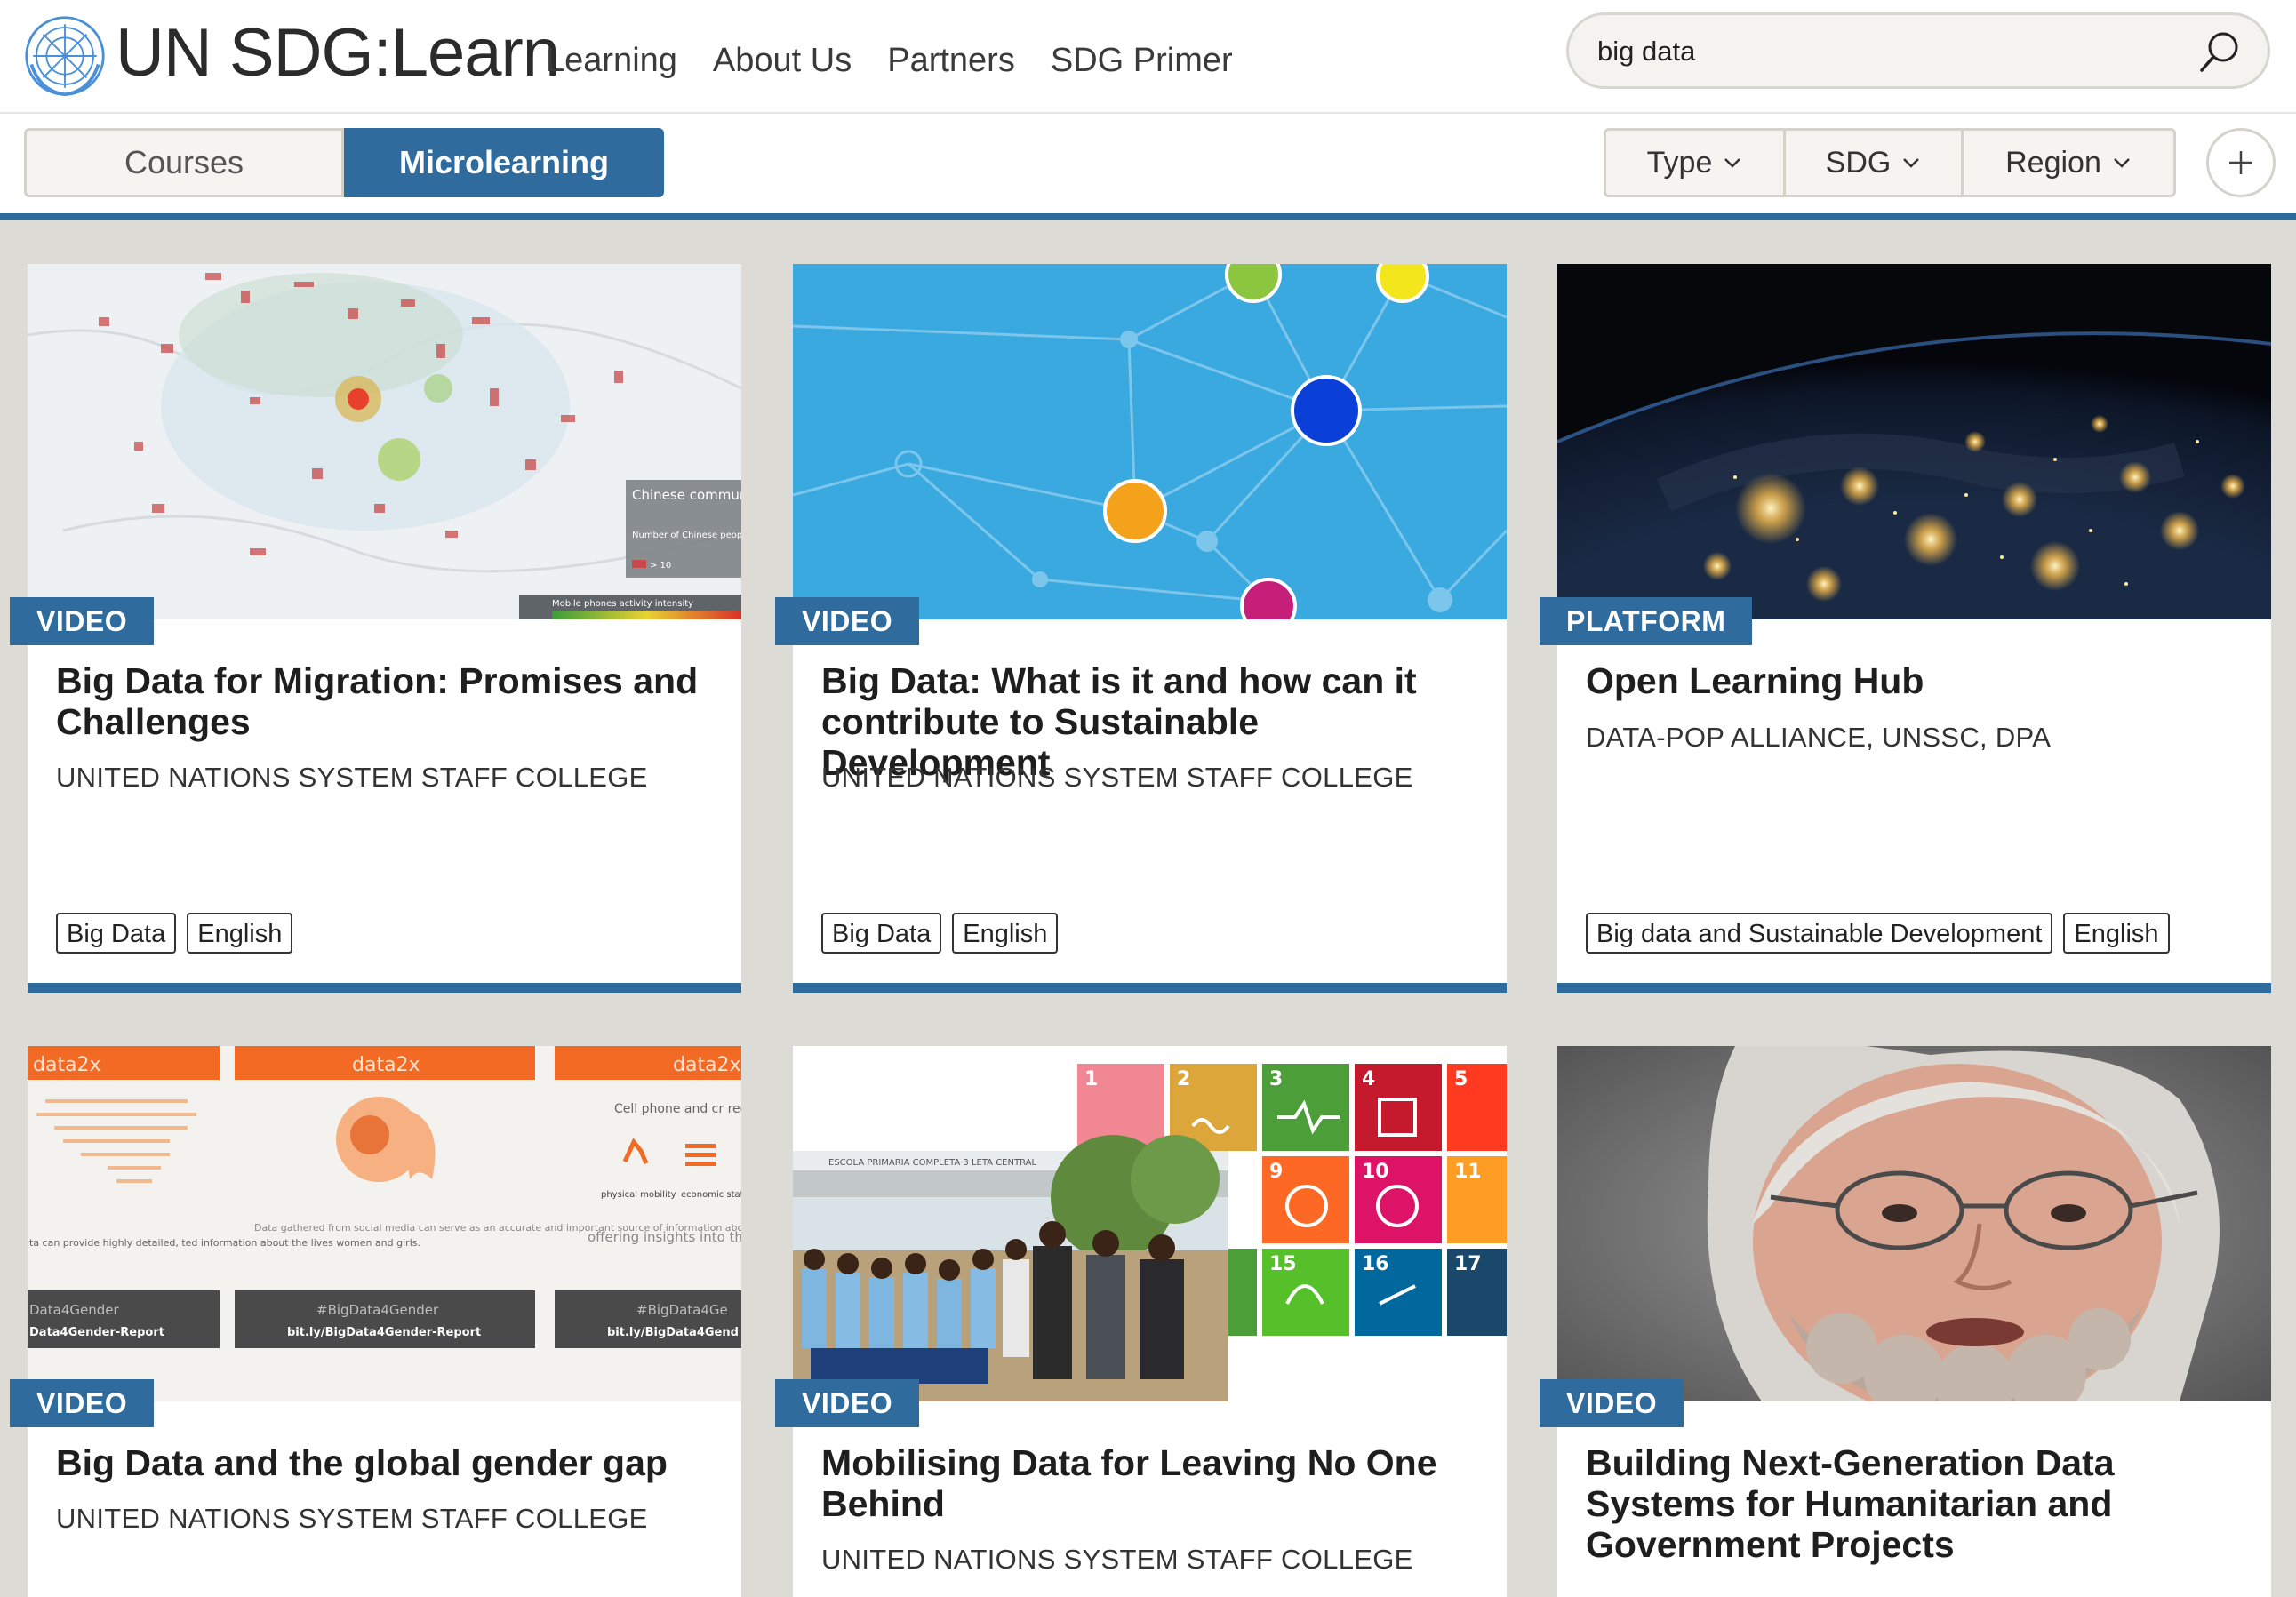  What do you see at coordinates (677, 1109) in the screenshot?
I see `right-header: Cell phone and cr records can re` at bounding box center [677, 1109].